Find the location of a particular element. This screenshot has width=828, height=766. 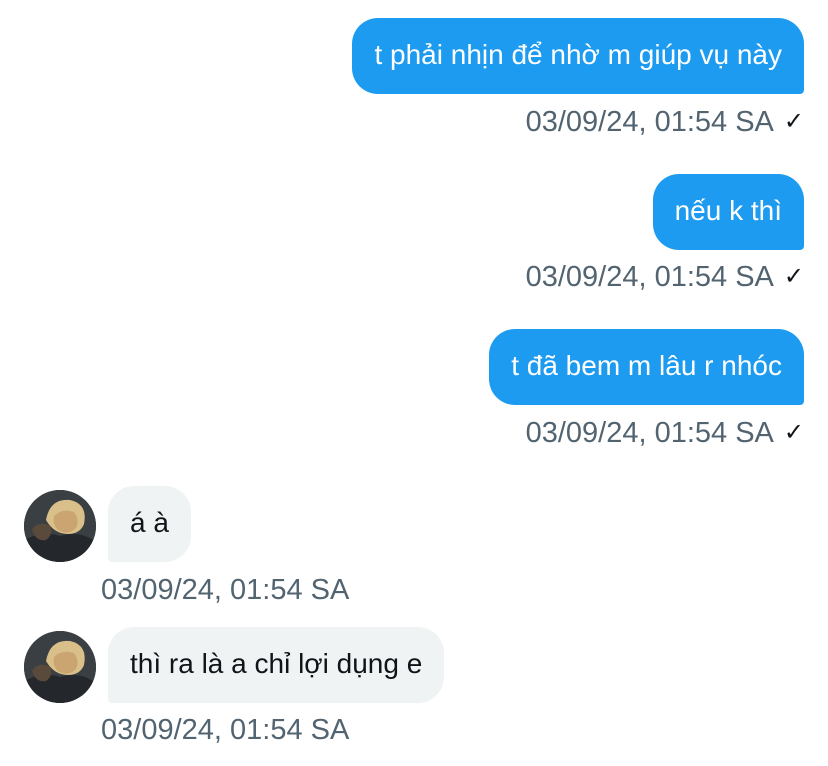

incoming-message-bubble: thì ra là a chỉ lợi dụng e is located at coordinates (276, 665).